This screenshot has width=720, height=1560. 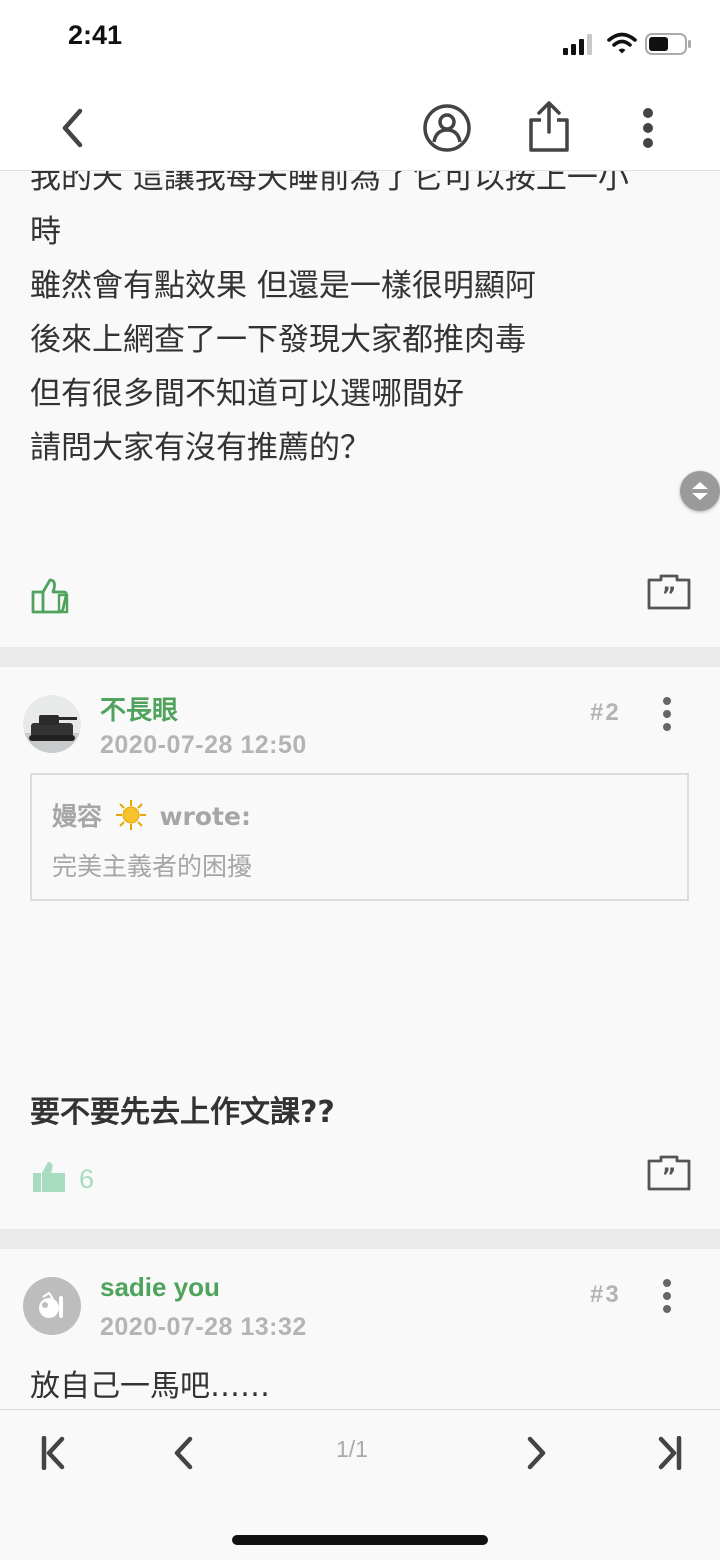 I want to click on floor-number: #2, so click(x=605, y=712).